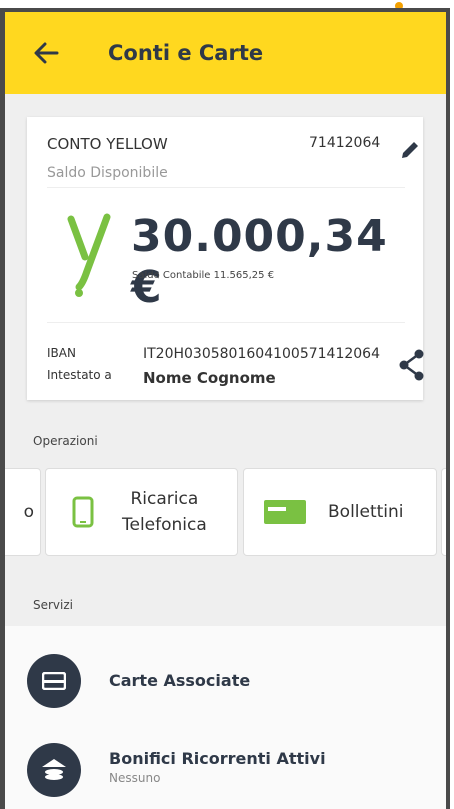 This screenshot has height=809, width=454. Describe the element at coordinates (443, 512) in the screenshot. I see `operation-tile-next` at that location.